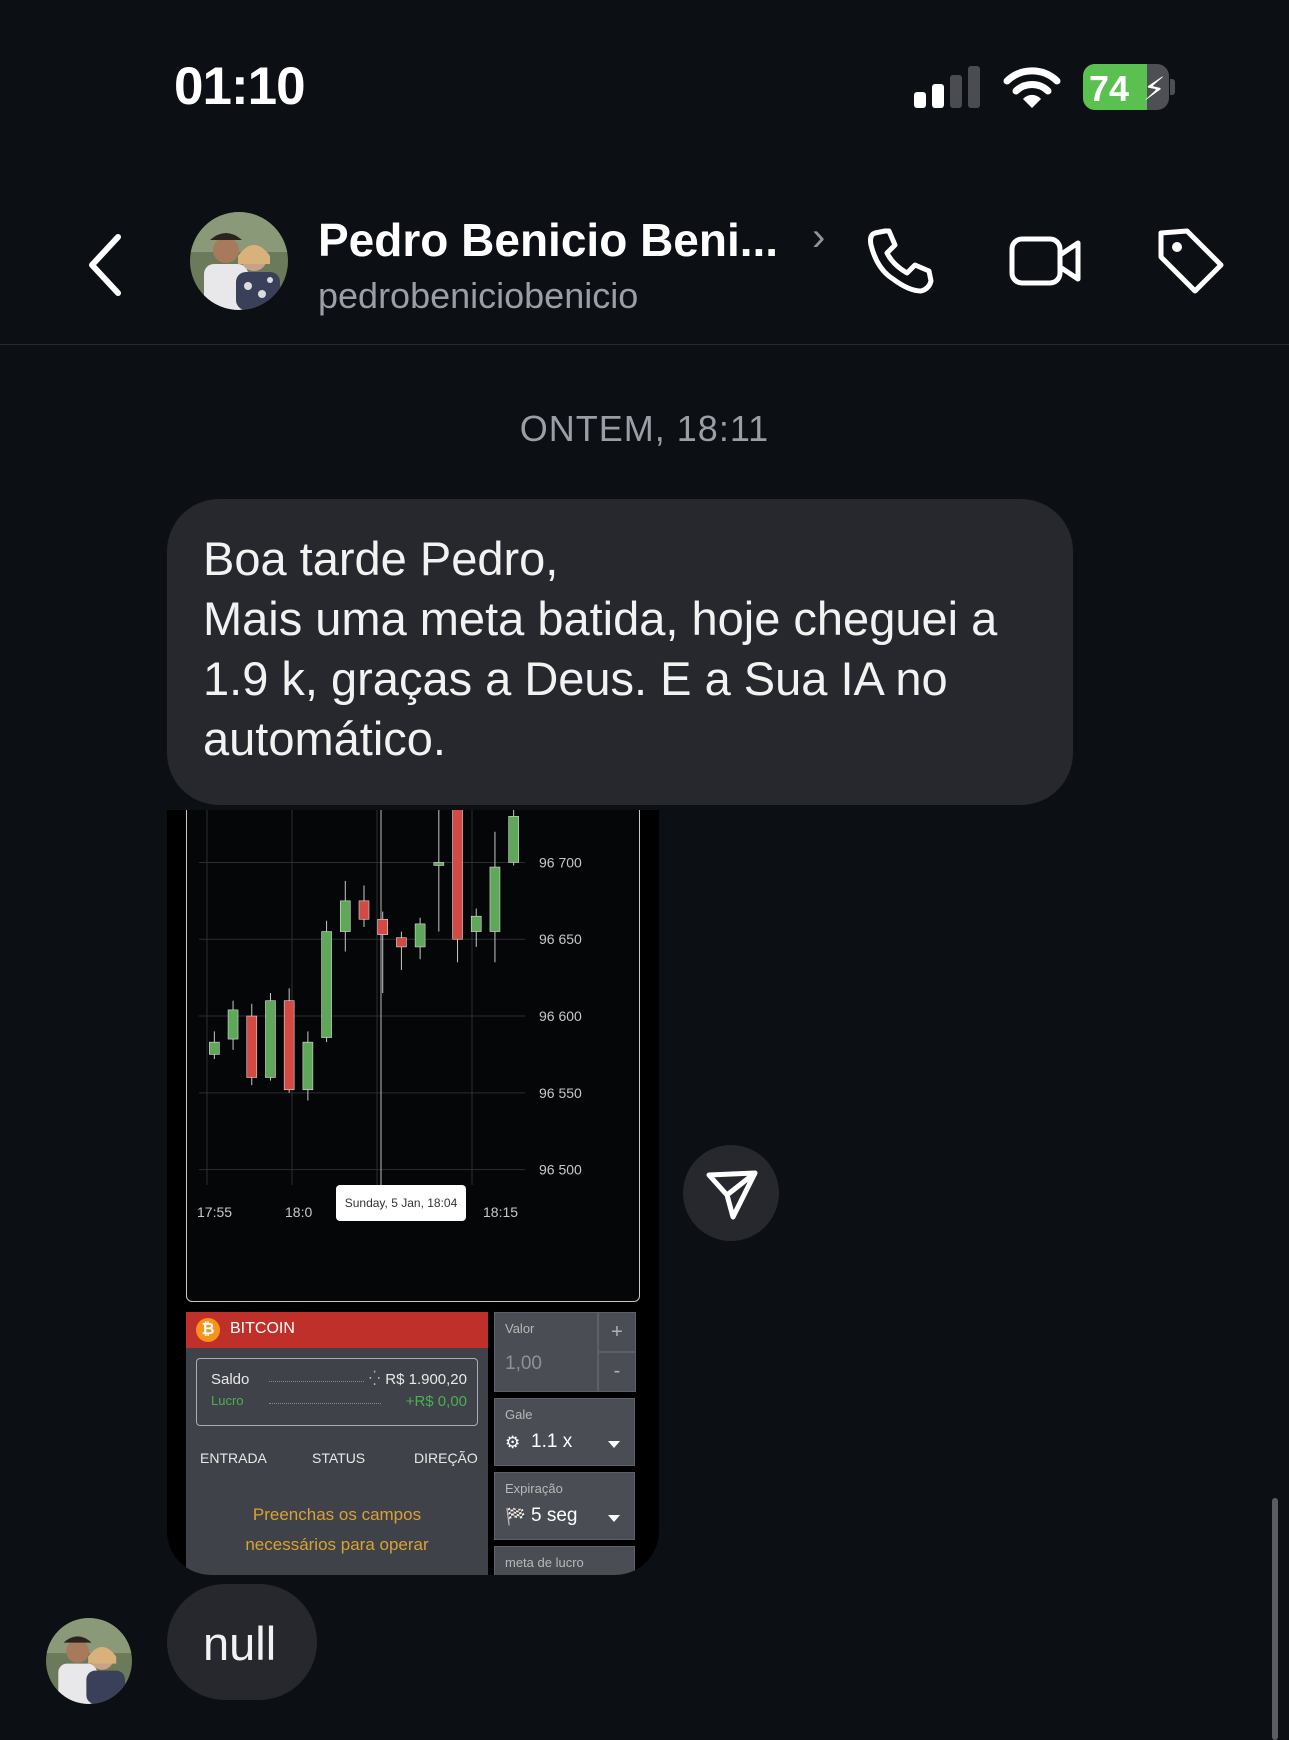 The image size is (1289, 1740). Describe the element at coordinates (519, 1414) in the screenshot. I see `gale-label: Gale` at that location.